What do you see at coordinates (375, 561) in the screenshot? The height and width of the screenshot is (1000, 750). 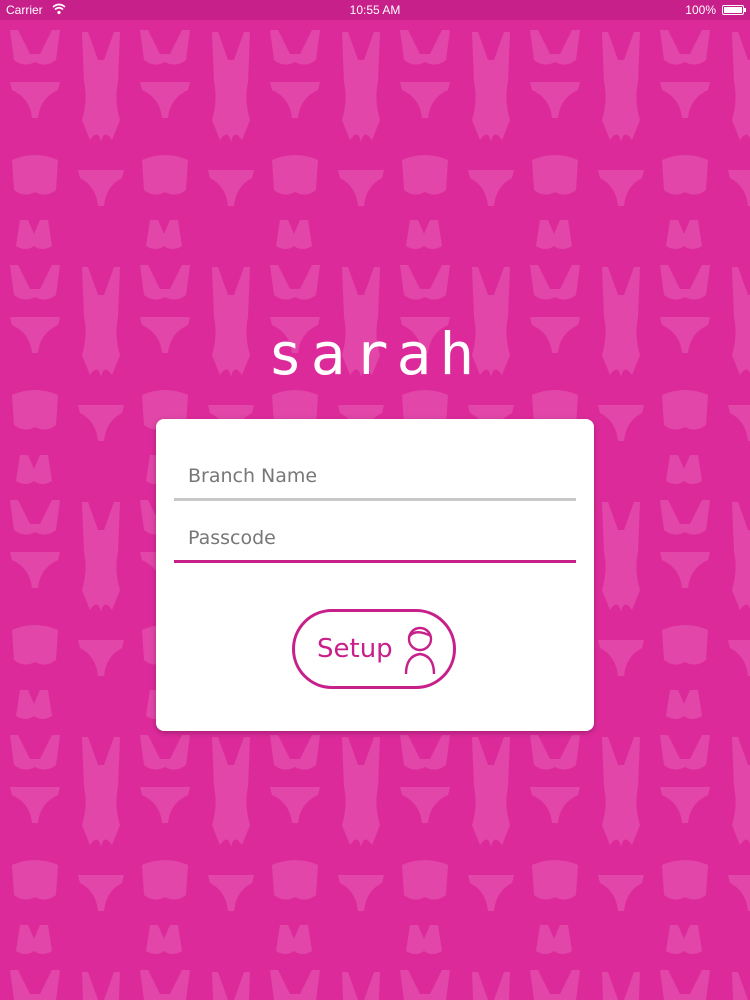 I see `passcode-underline` at bounding box center [375, 561].